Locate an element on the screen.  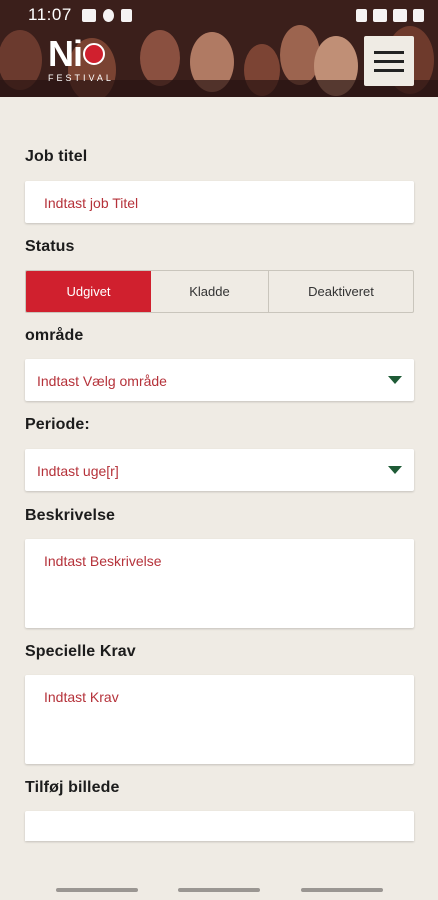
status-option-draft: Kladde is located at coordinates (210, 291).